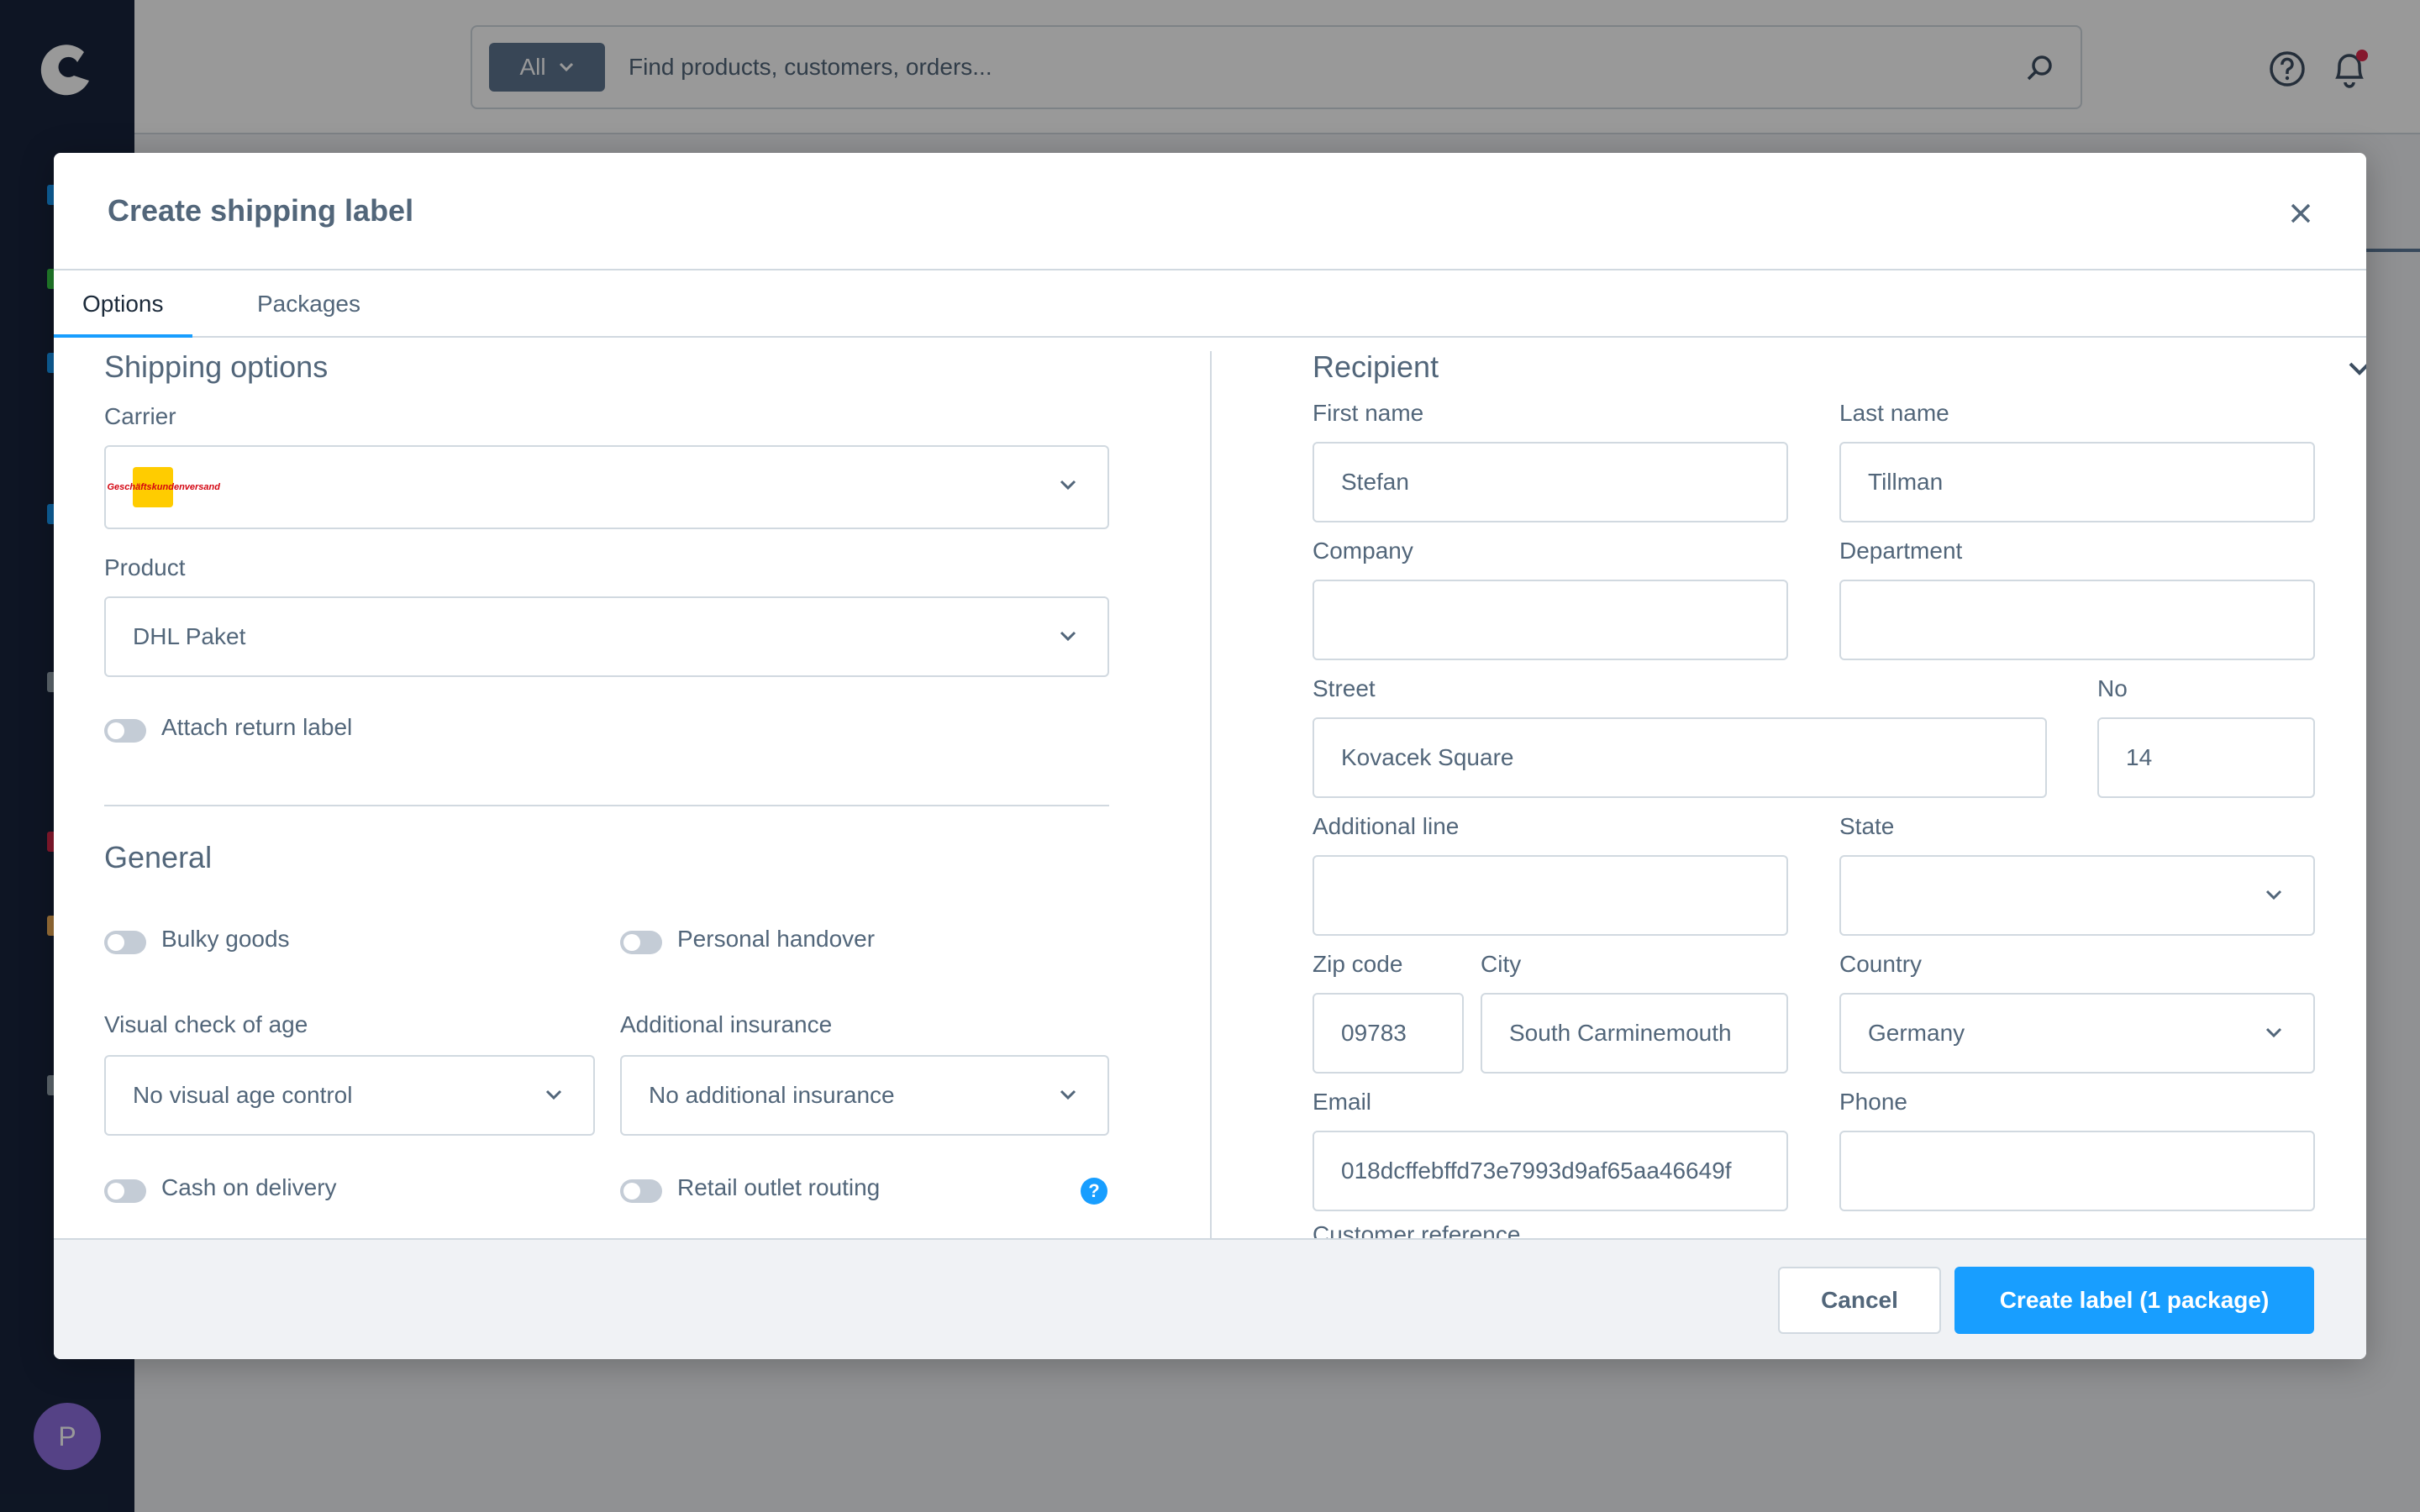 This screenshot has height=1512, width=2420. What do you see at coordinates (1536, 1171) in the screenshot?
I see `email-input-value: 018dcffebffd73e7993d9af65aa46649f` at bounding box center [1536, 1171].